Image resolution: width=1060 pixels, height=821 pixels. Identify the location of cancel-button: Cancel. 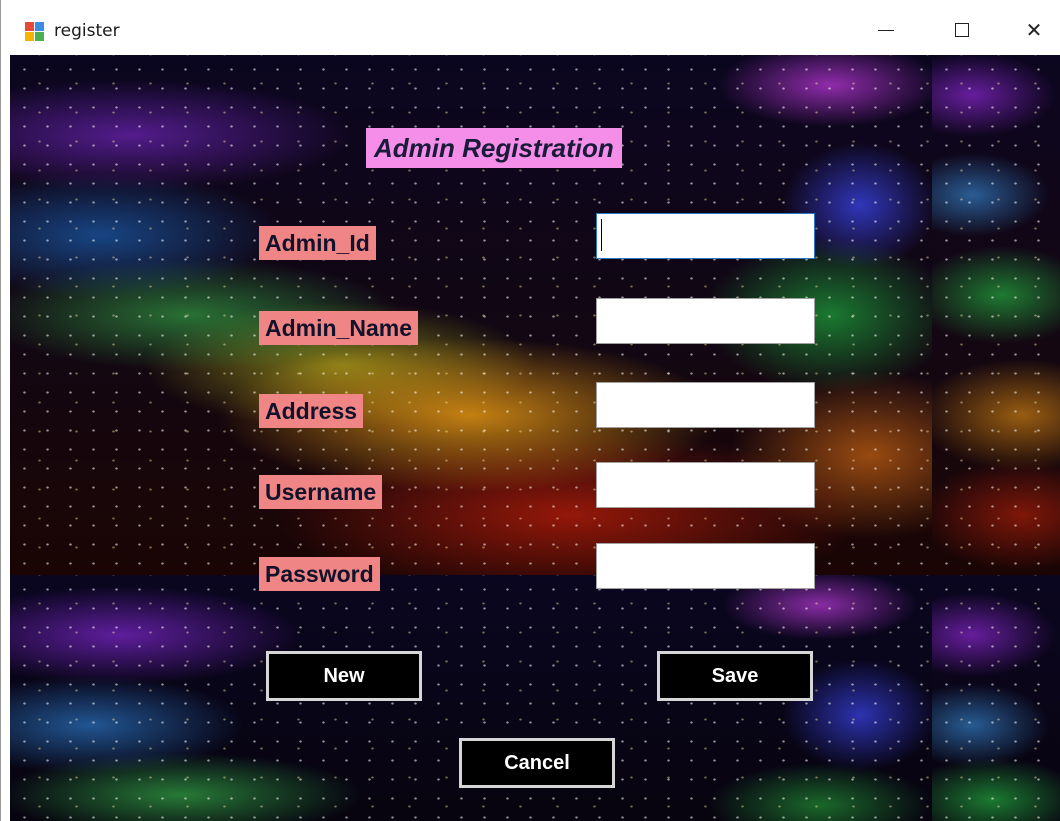
(537, 763).